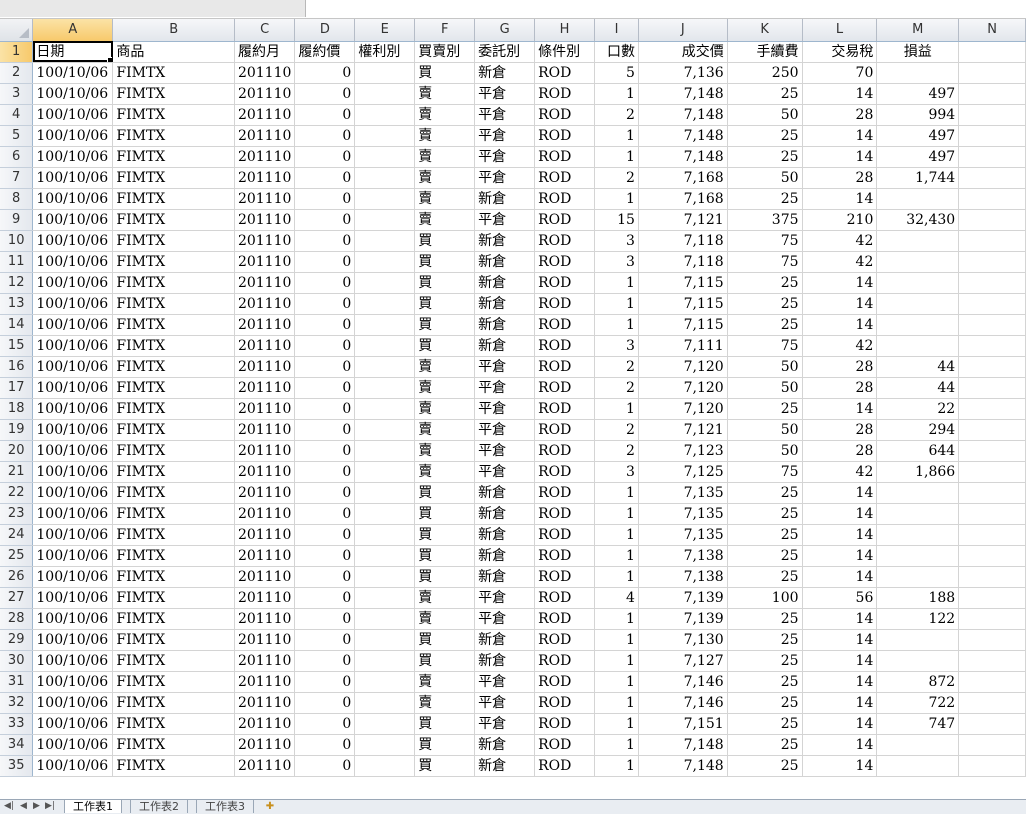 Image resolution: width=1026 pixels, height=814 pixels. I want to click on cell: 497, so click(918, 136).